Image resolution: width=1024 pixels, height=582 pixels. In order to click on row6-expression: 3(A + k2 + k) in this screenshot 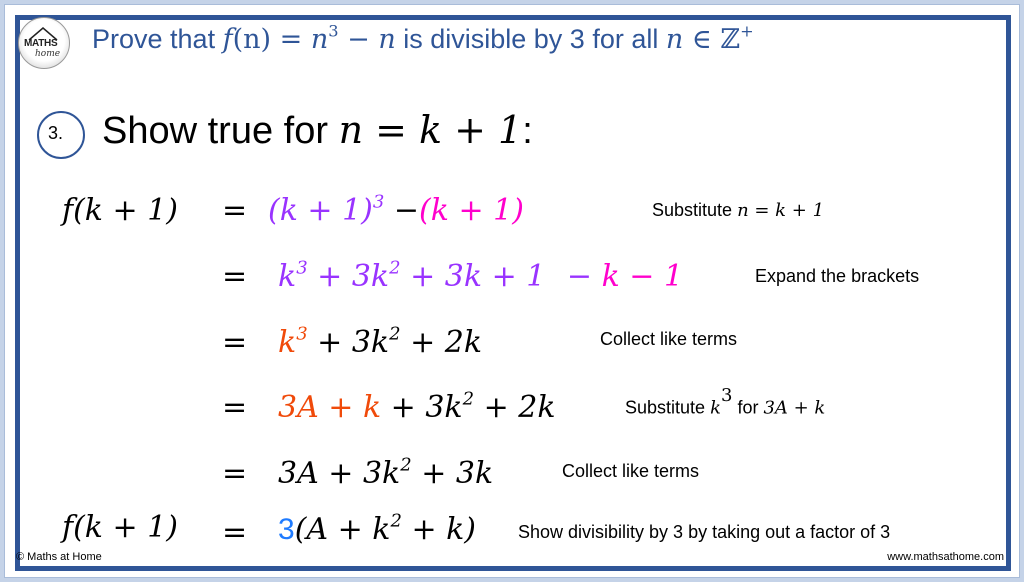, I will do `click(377, 529)`.